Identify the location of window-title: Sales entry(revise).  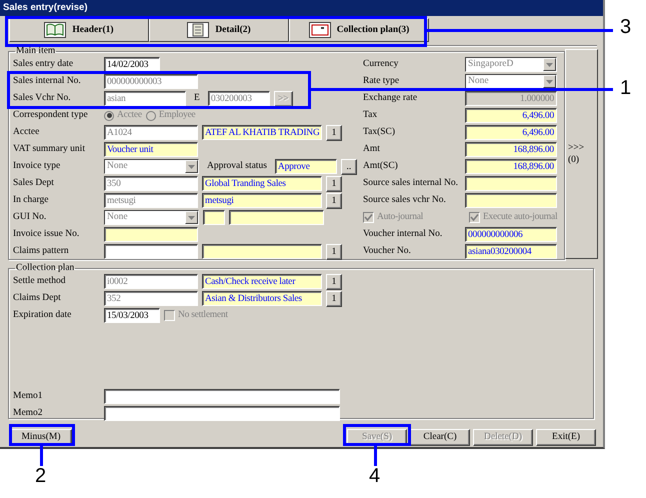
(301, 8).